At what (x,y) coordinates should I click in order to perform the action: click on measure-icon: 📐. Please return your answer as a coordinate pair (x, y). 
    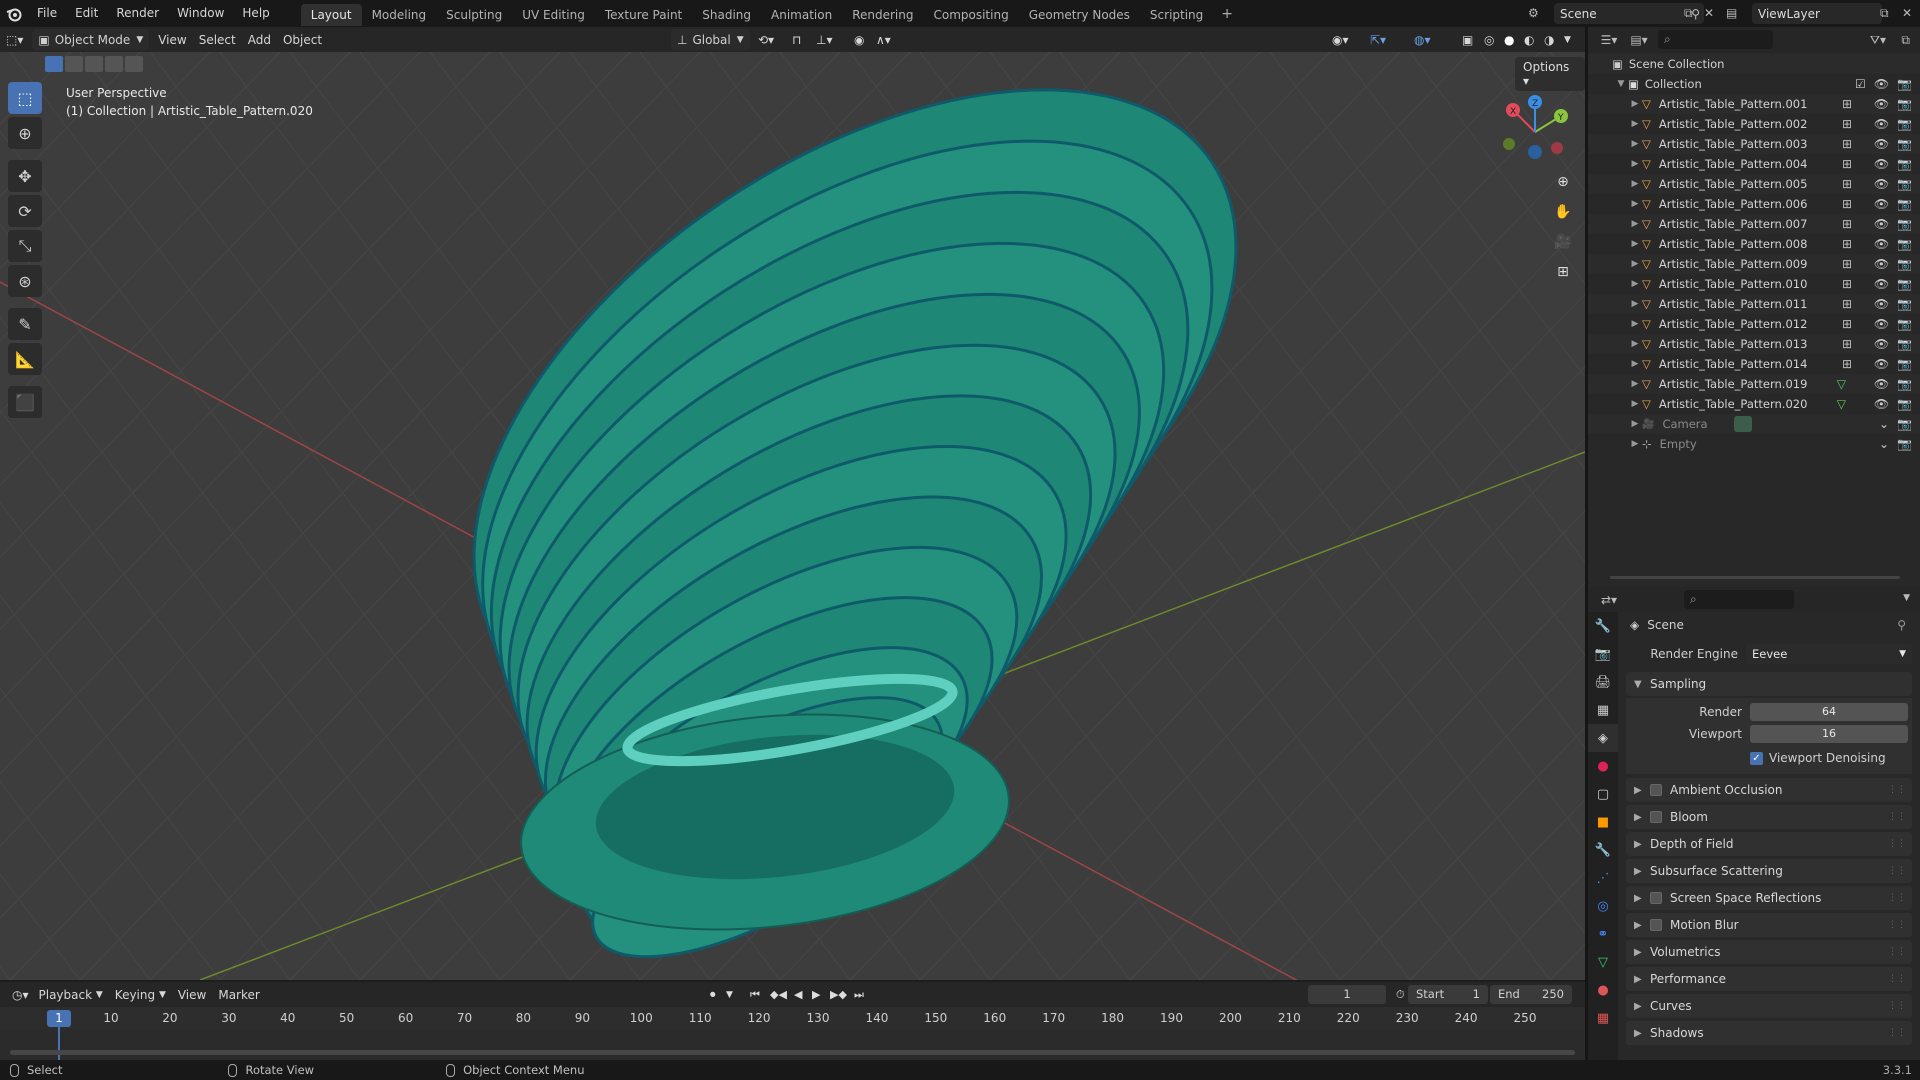
    Looking at the image, I should click on (25, 359).